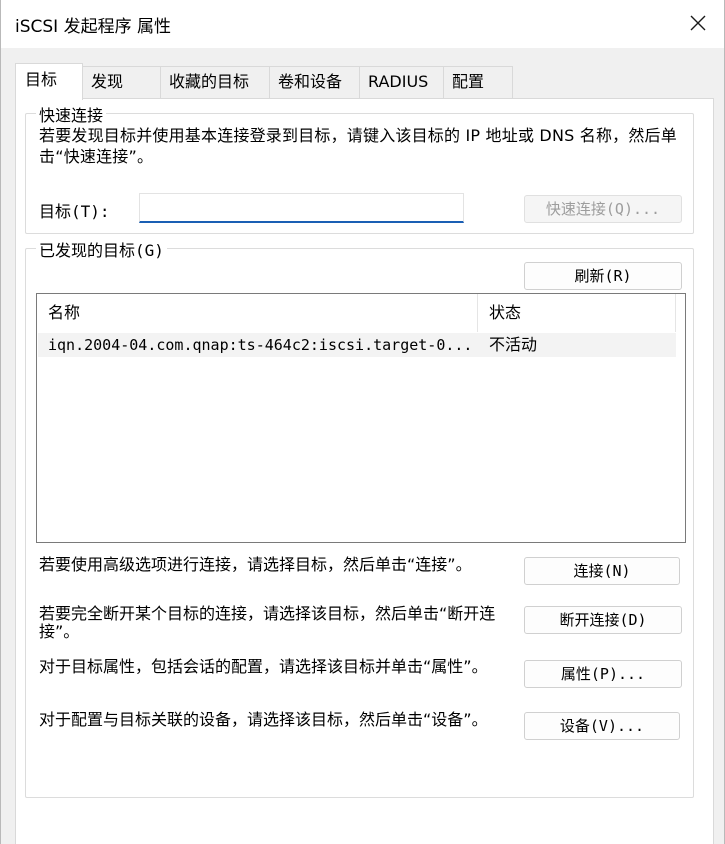  I want to click on connect-instruction: 若要使用高级选项进行连接，请选择目标，然后单击“连接”。, so click(255, 564).